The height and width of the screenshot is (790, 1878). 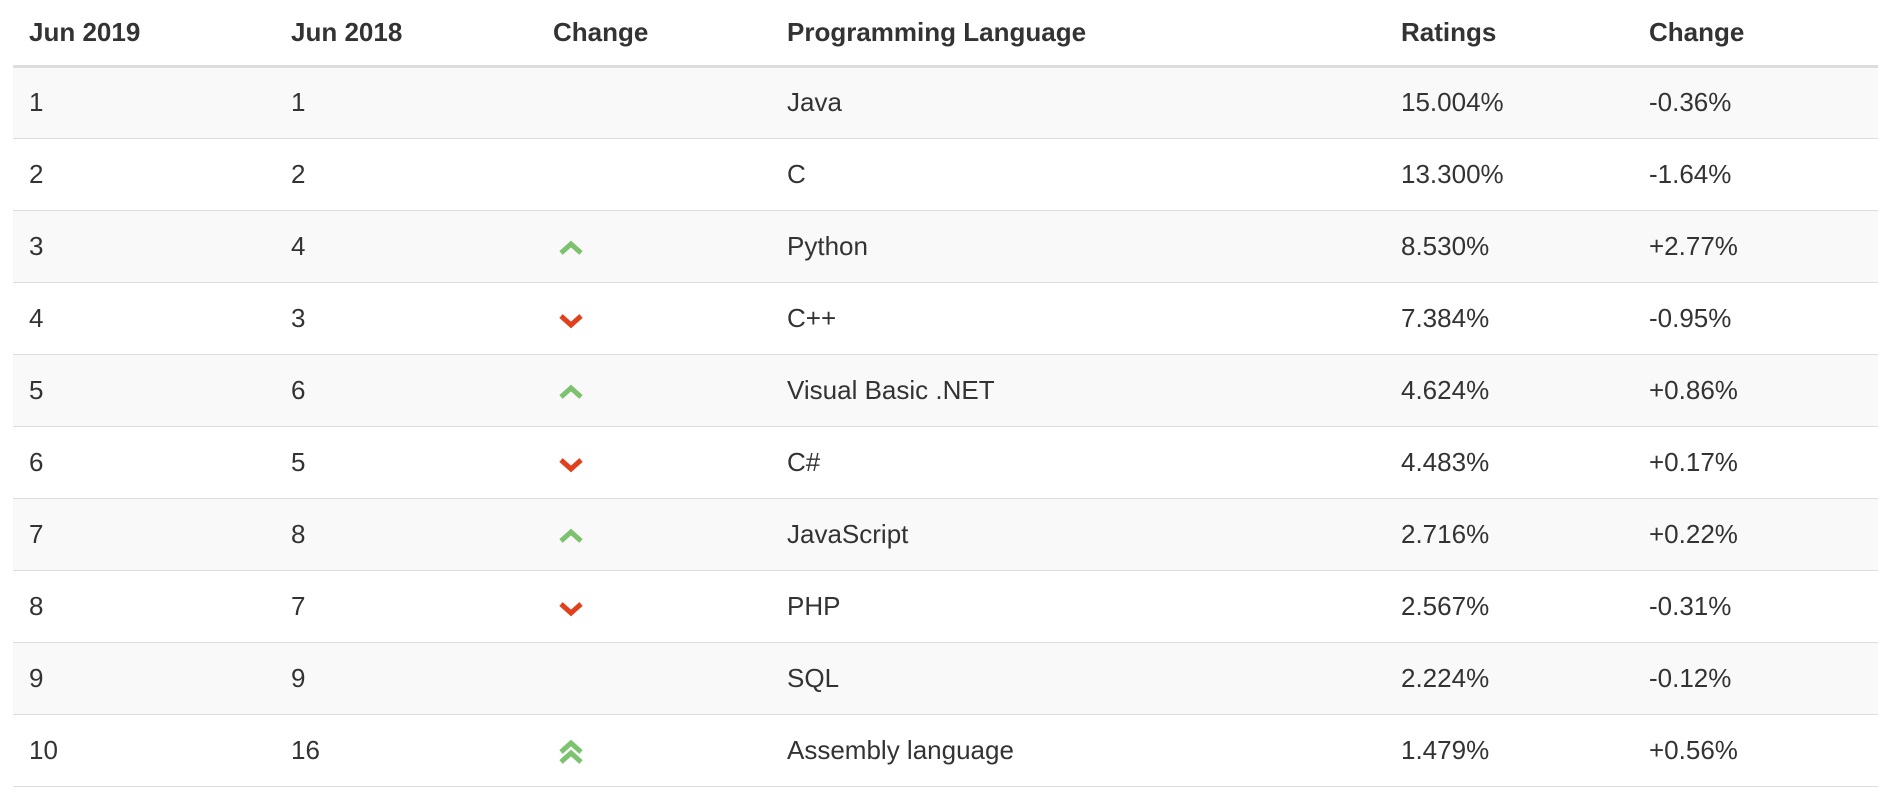 What do you see at coordinates (1078, 390) in the screenshot?
I see `cell-language: Visual Basic .NET` at bounding box center [1078, 390].